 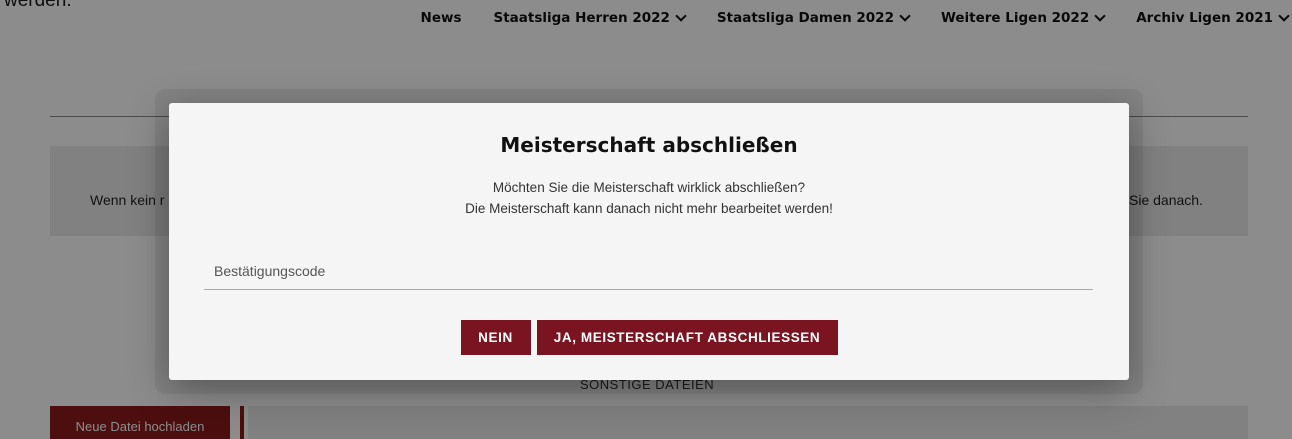 What do you see at coordinates (495, 337) in the screenshot?
I see `no-button: NEIN` at bounding box center [495, 337].